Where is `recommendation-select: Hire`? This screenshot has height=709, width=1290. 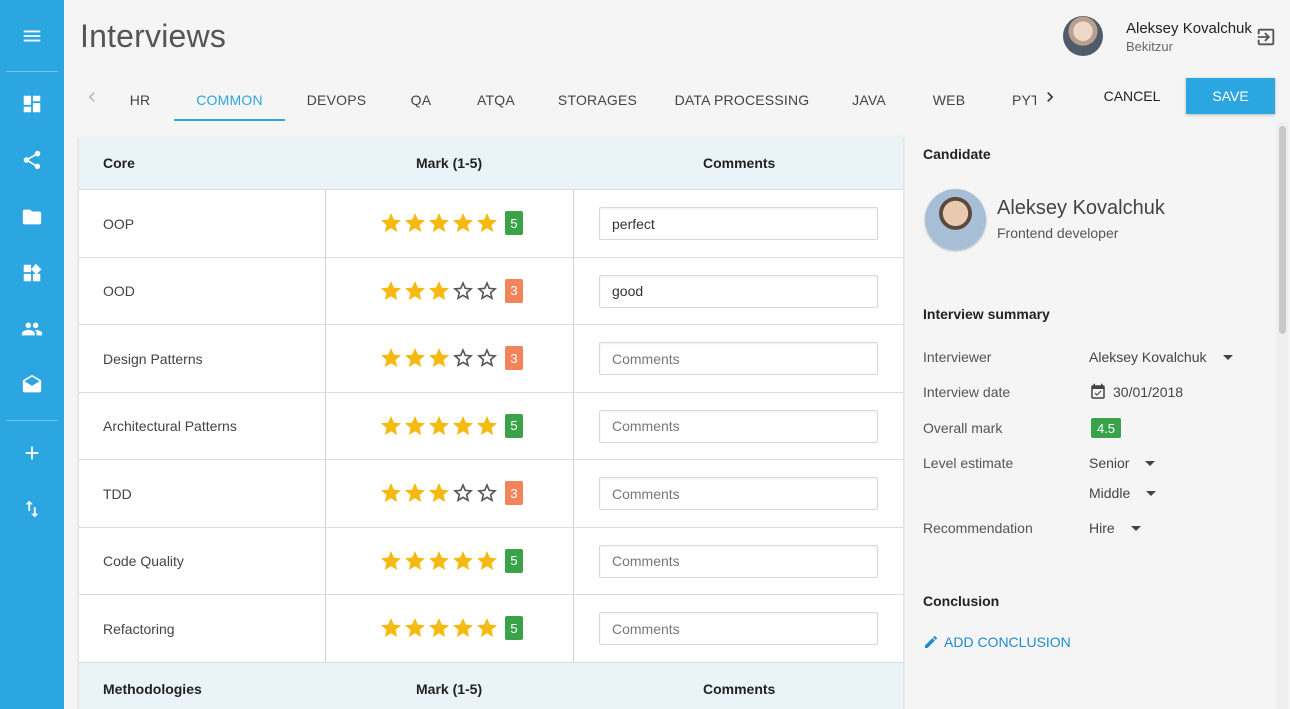 recommendation-select: Hire is located at coordinates (1115, 528).